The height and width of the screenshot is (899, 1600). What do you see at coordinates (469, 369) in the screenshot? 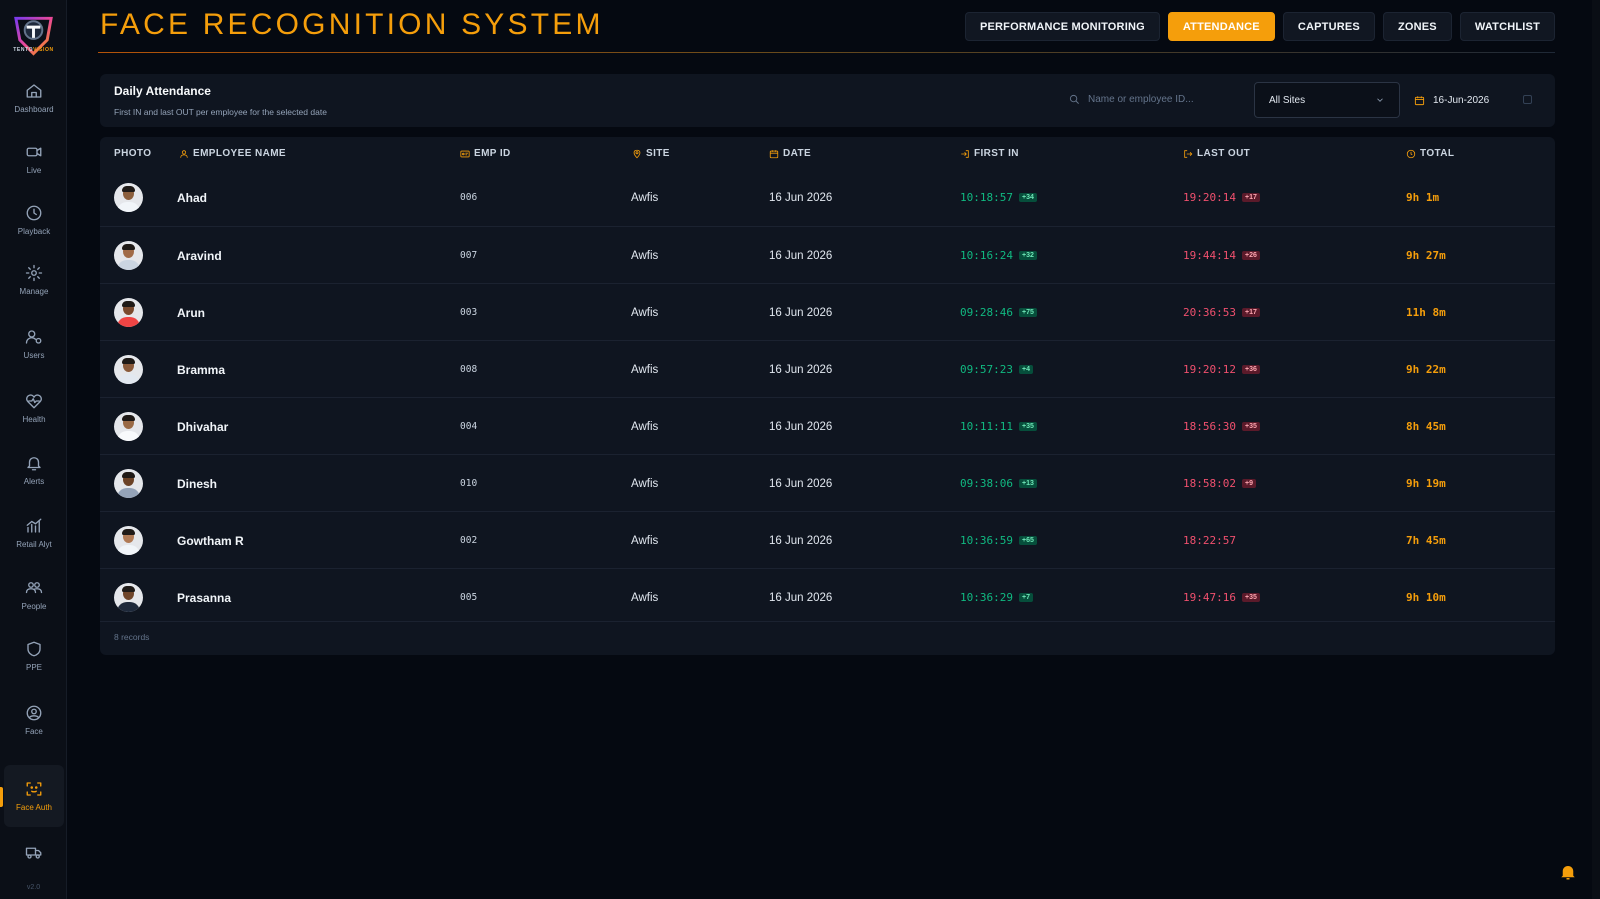
I see `employee-id: 008` at bounding box center [469, 369].